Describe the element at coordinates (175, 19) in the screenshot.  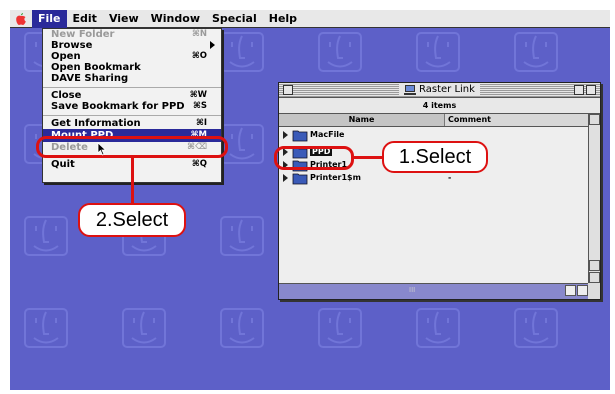
I see `menu-window: Window` at that location.